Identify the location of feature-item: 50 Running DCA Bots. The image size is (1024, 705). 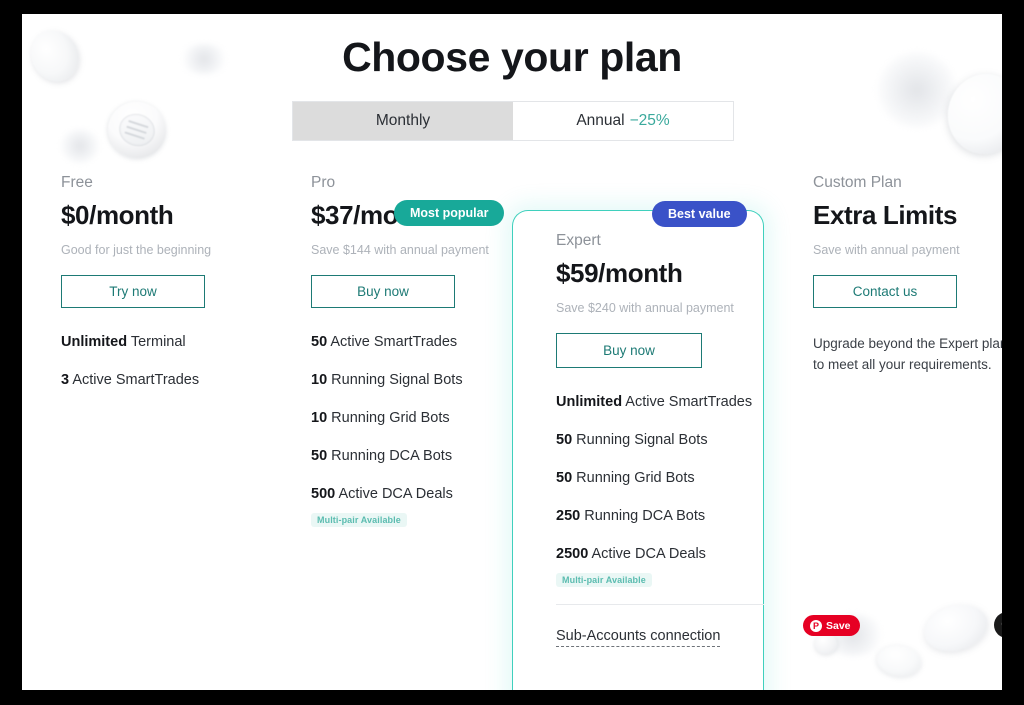
(418, 456).